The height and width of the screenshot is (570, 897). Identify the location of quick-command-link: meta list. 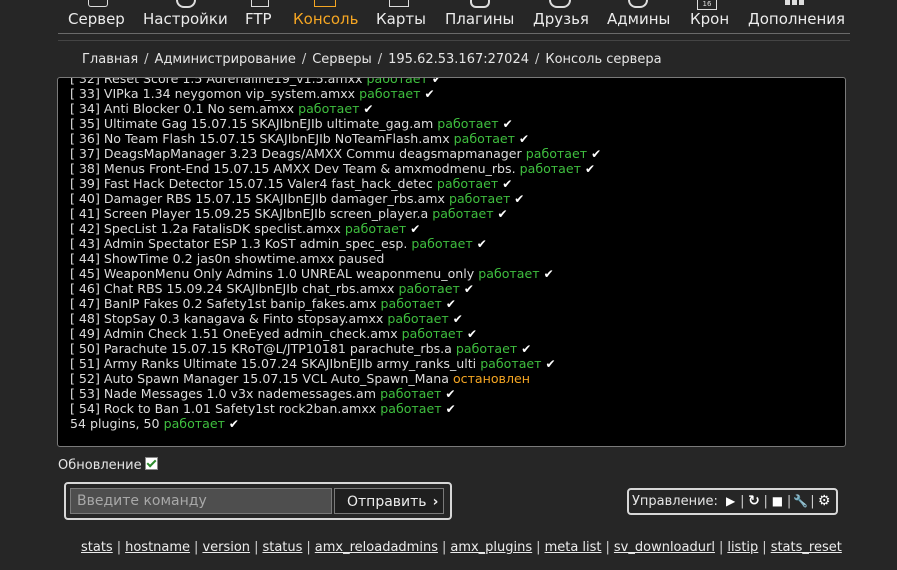
(573, 547).